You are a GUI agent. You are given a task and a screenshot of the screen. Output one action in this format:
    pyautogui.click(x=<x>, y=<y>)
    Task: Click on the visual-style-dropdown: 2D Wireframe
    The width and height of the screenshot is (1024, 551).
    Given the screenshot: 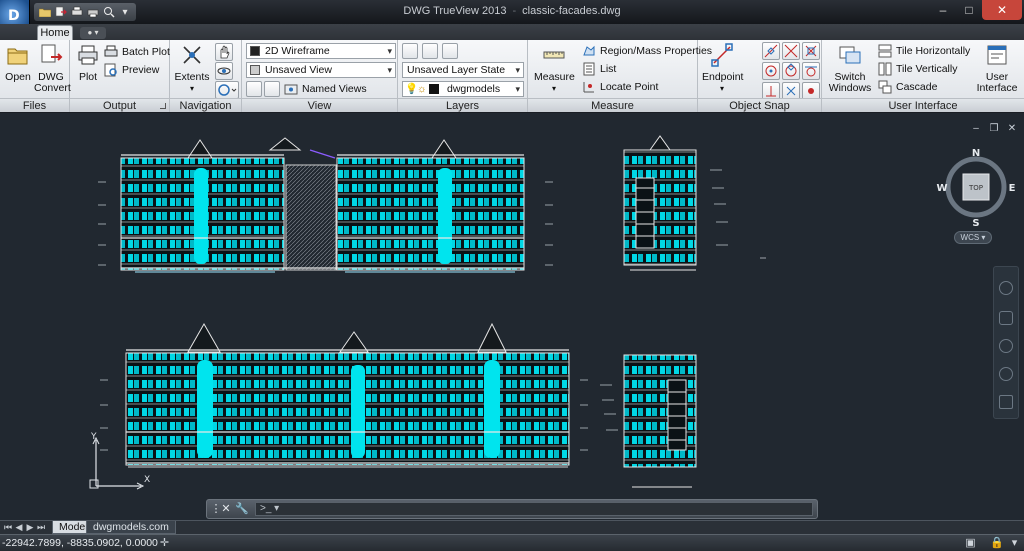 What is the action you would take?
    pyautogui.click(x=321, y=51)
    